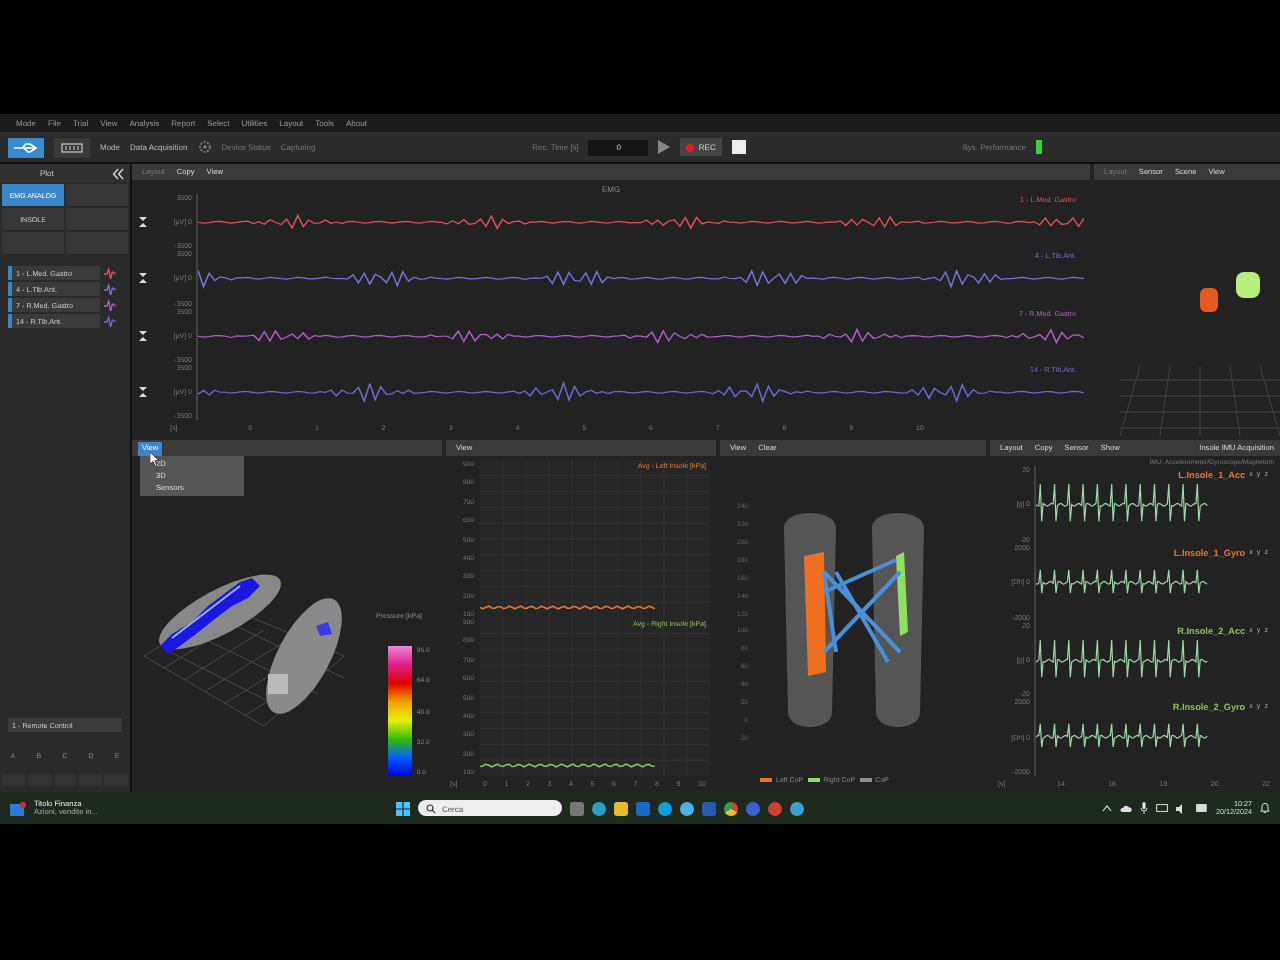 This screenshot has width=1280, height=960. What do you see at coordinates (1039, 147) in the screenshot?
I see `performance-bar-icon` at bounding box center [1039, 147].